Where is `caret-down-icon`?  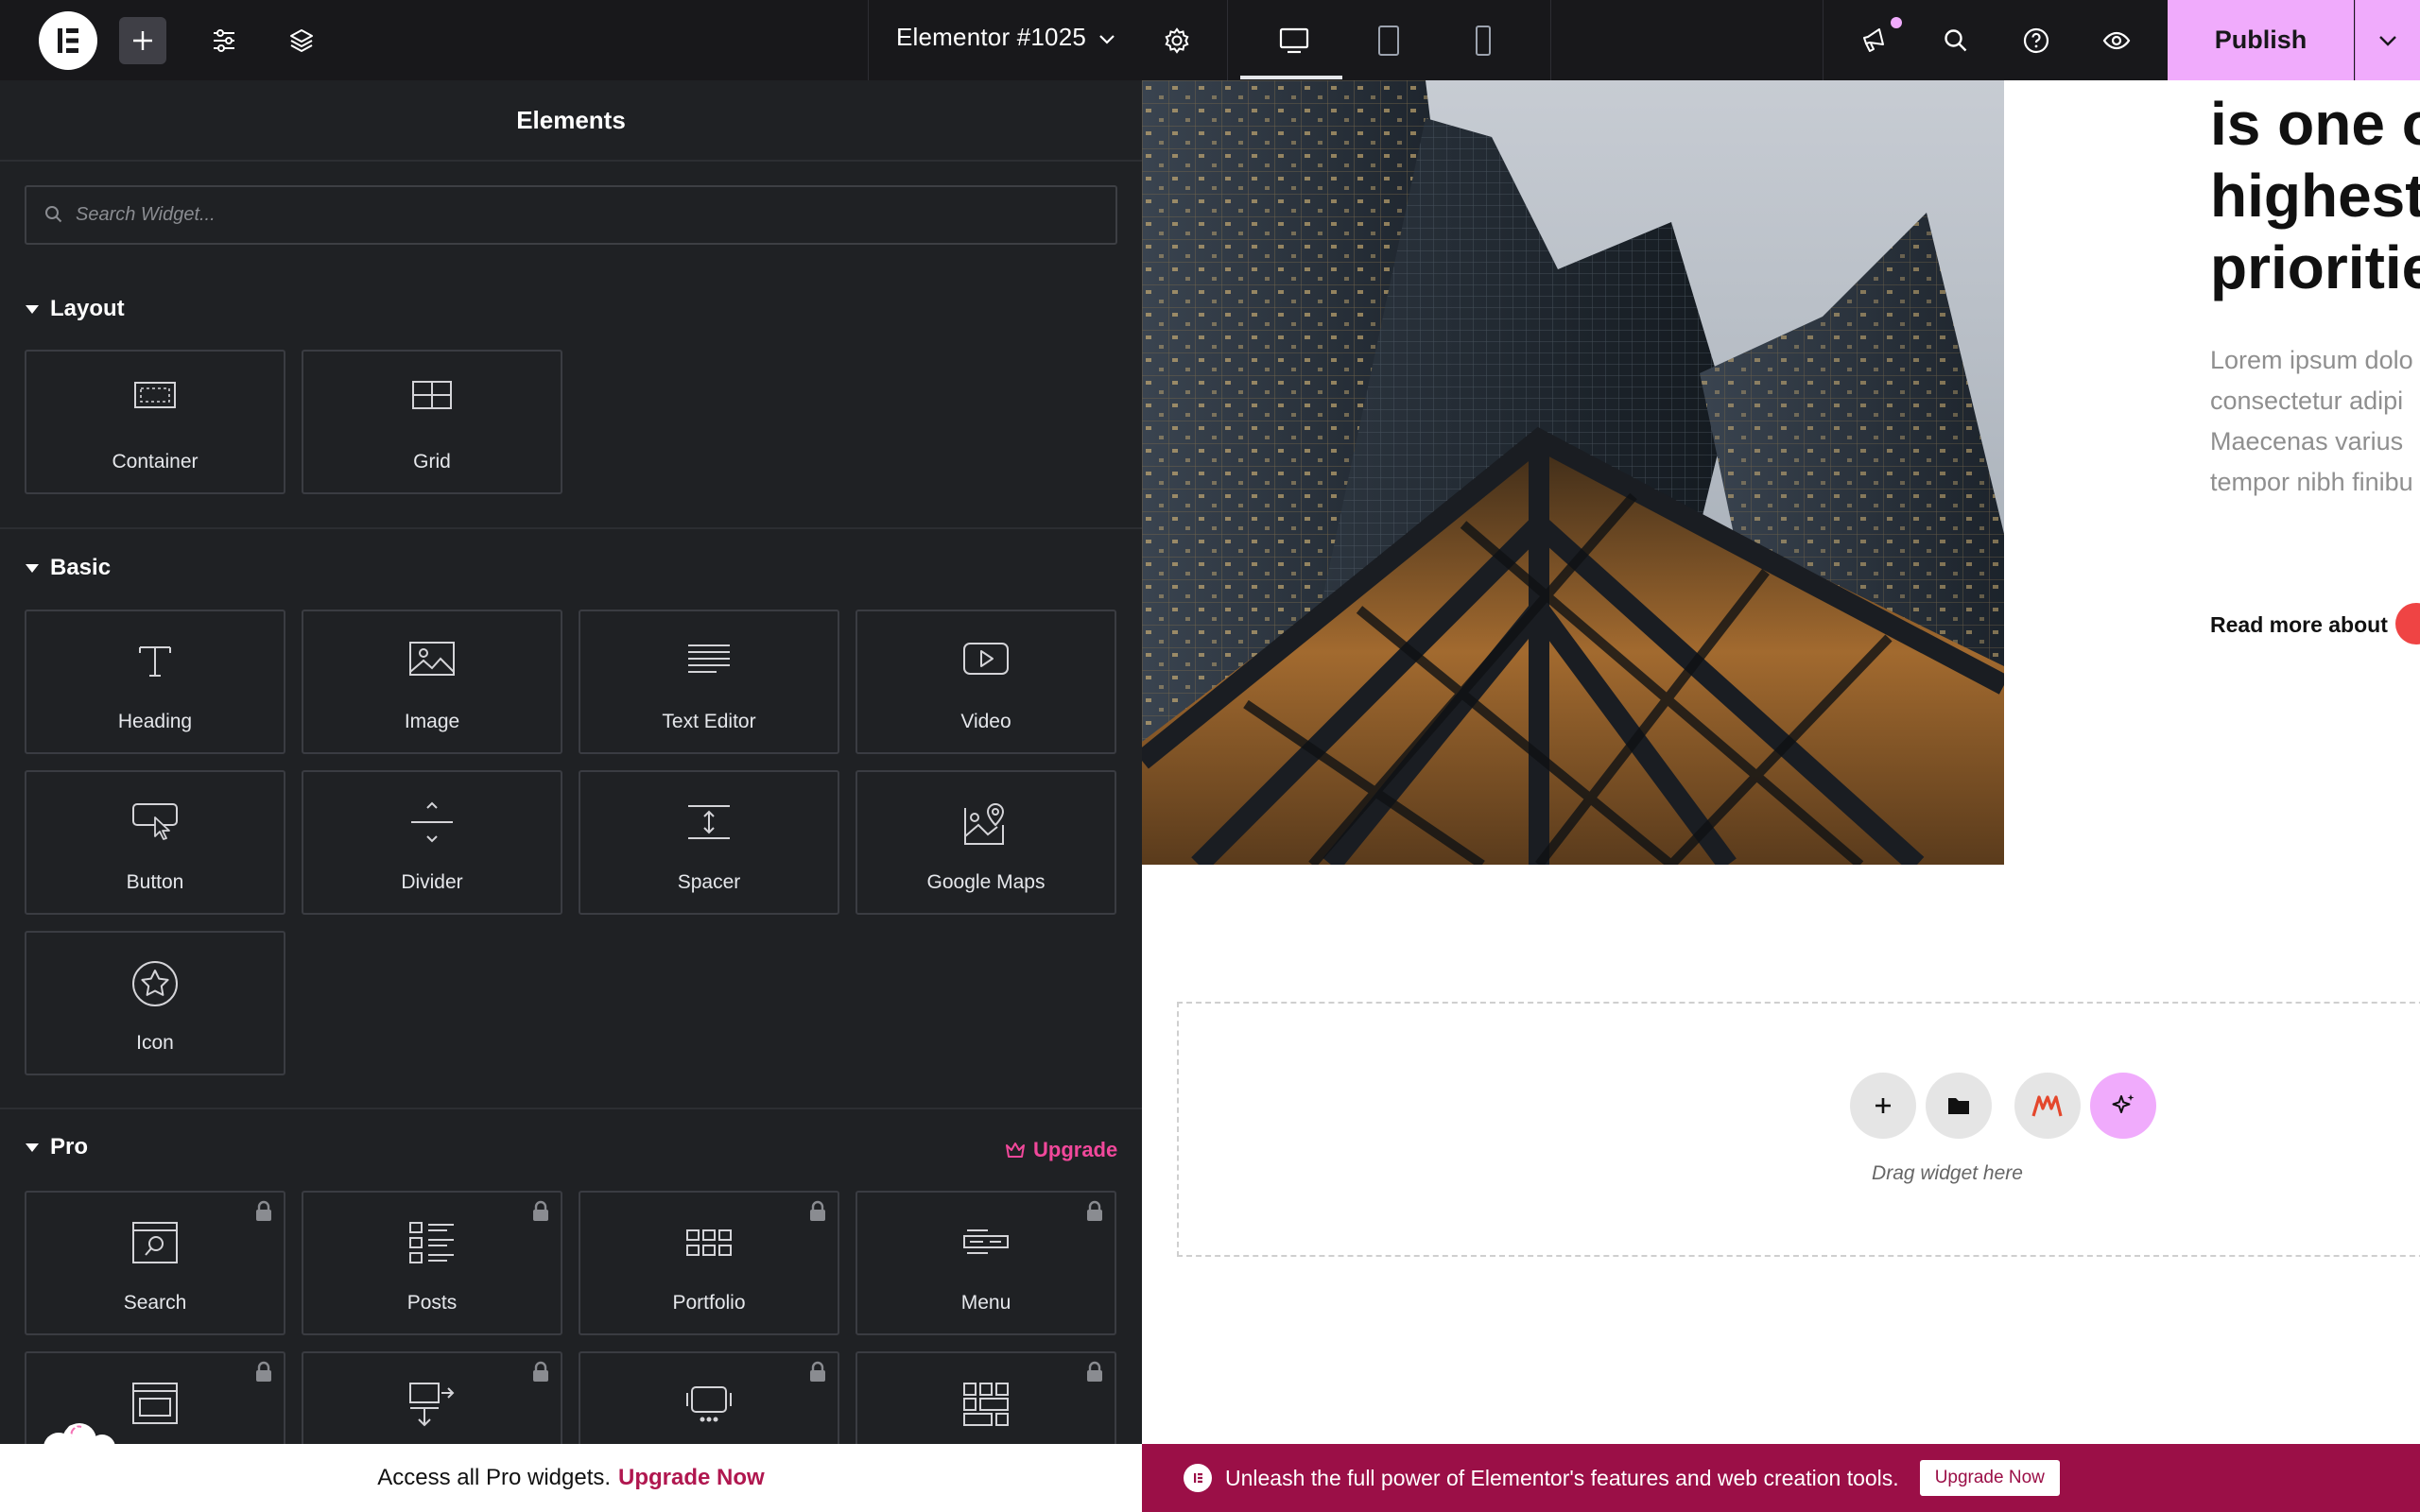 caret-down-icon is located at coordinates (32, 568).